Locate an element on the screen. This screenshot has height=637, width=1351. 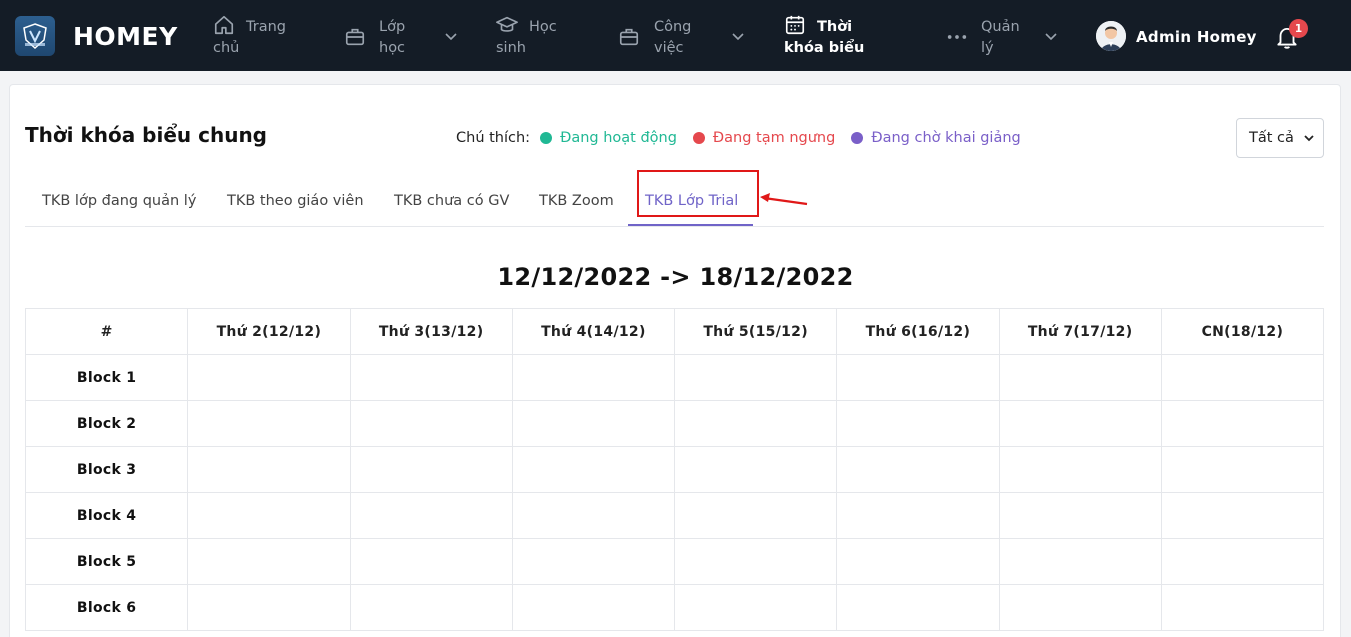
legend-label: Chú thích: is located at coordinates (493, 138).